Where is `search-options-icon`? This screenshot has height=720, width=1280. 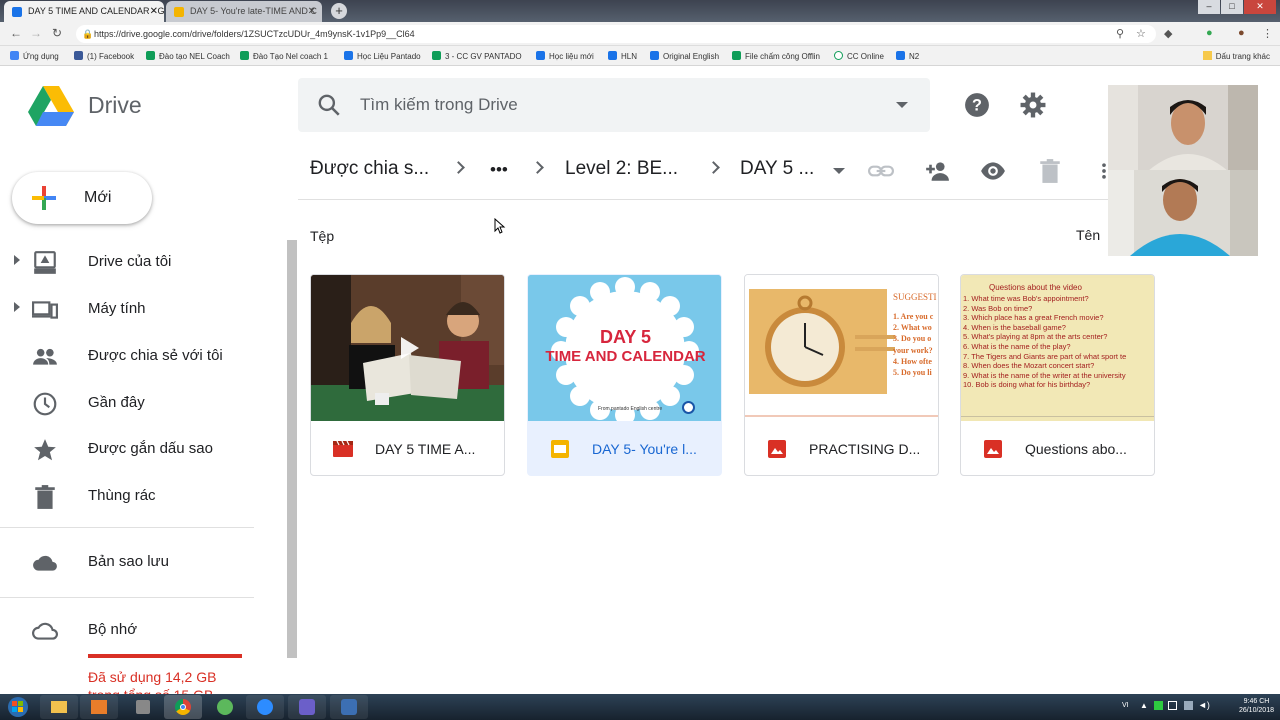
search-options-icon is located at coordinates (902, 105).